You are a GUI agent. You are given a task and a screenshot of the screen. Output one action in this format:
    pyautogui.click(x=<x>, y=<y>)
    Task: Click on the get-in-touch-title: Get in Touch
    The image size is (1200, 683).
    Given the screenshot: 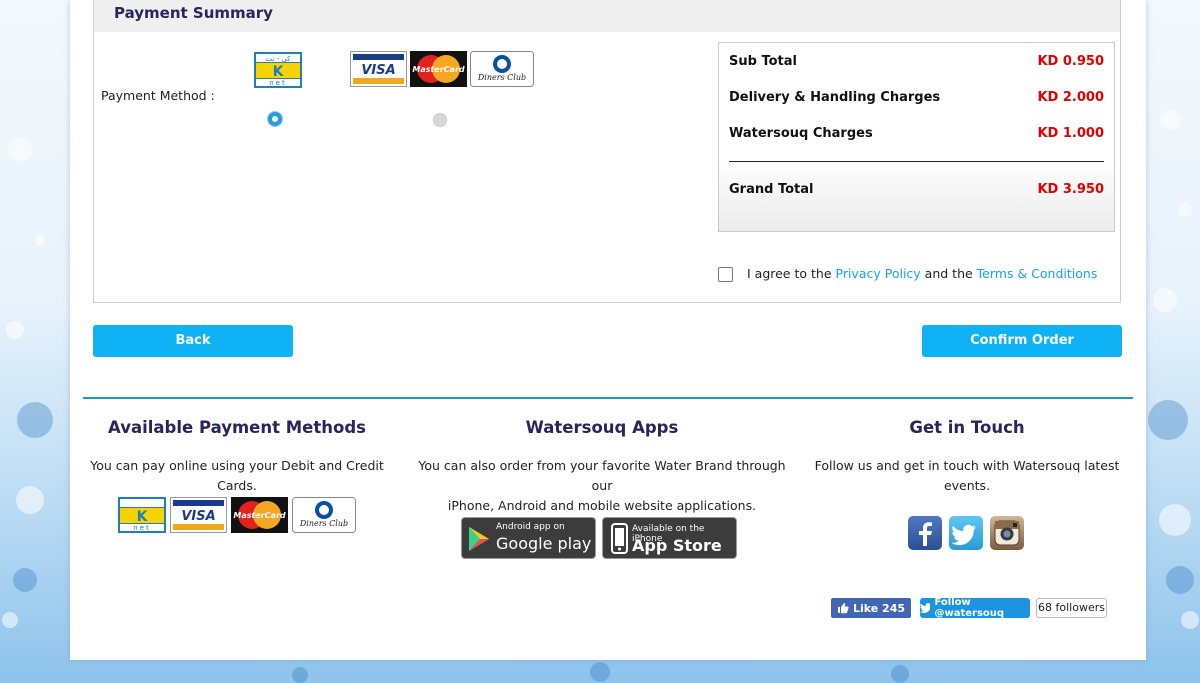 What is the action you would take?
    pyautogui.click(x=967, y=427)
    